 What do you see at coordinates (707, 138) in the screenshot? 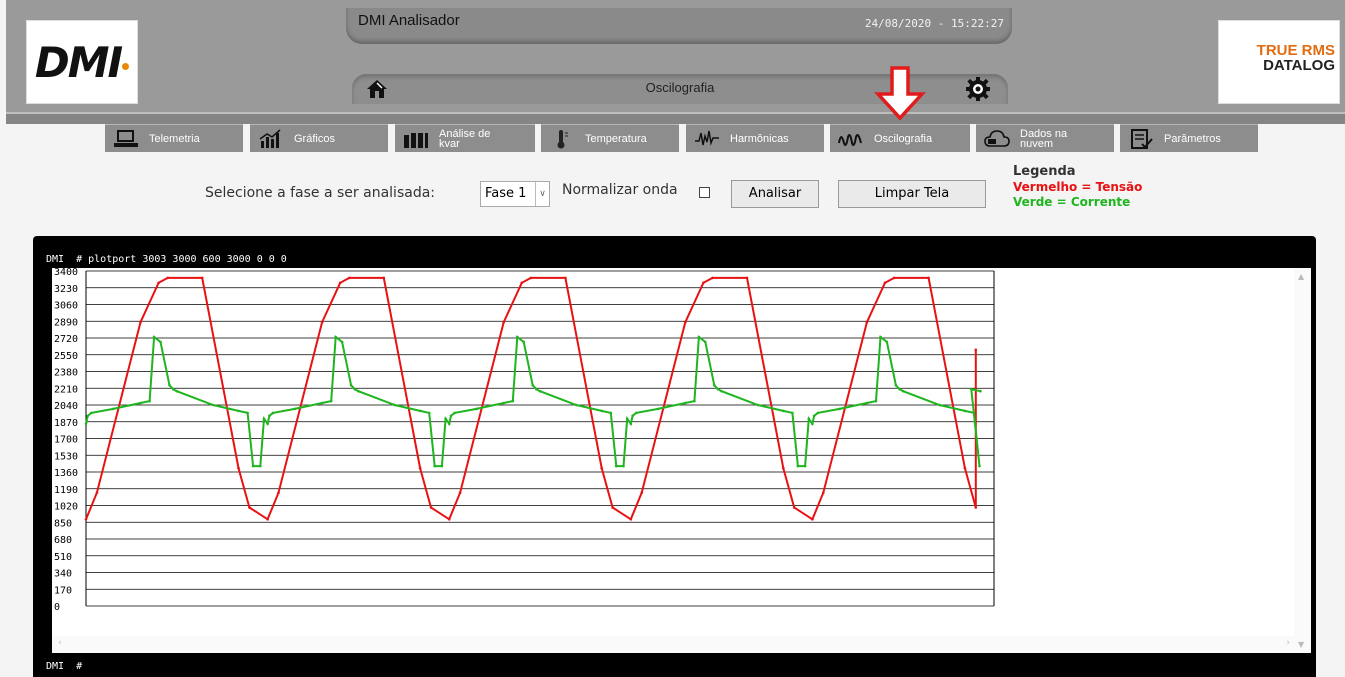
I see `harmonics-wave-icon` at bounding box center [707, 138].